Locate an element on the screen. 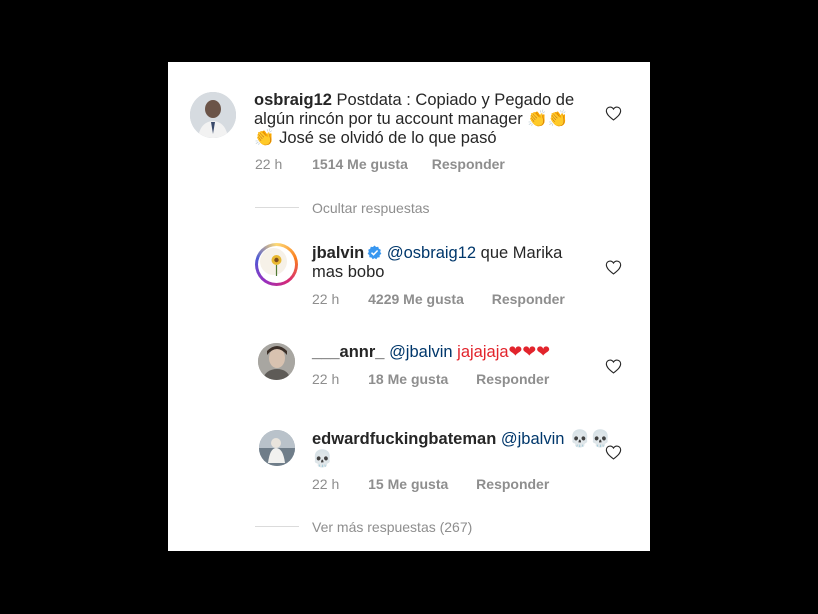 This screenshot has width=818, height=614. view-more-replies-button: Ver más respuestas (267) is located at coordinates (392, 527).